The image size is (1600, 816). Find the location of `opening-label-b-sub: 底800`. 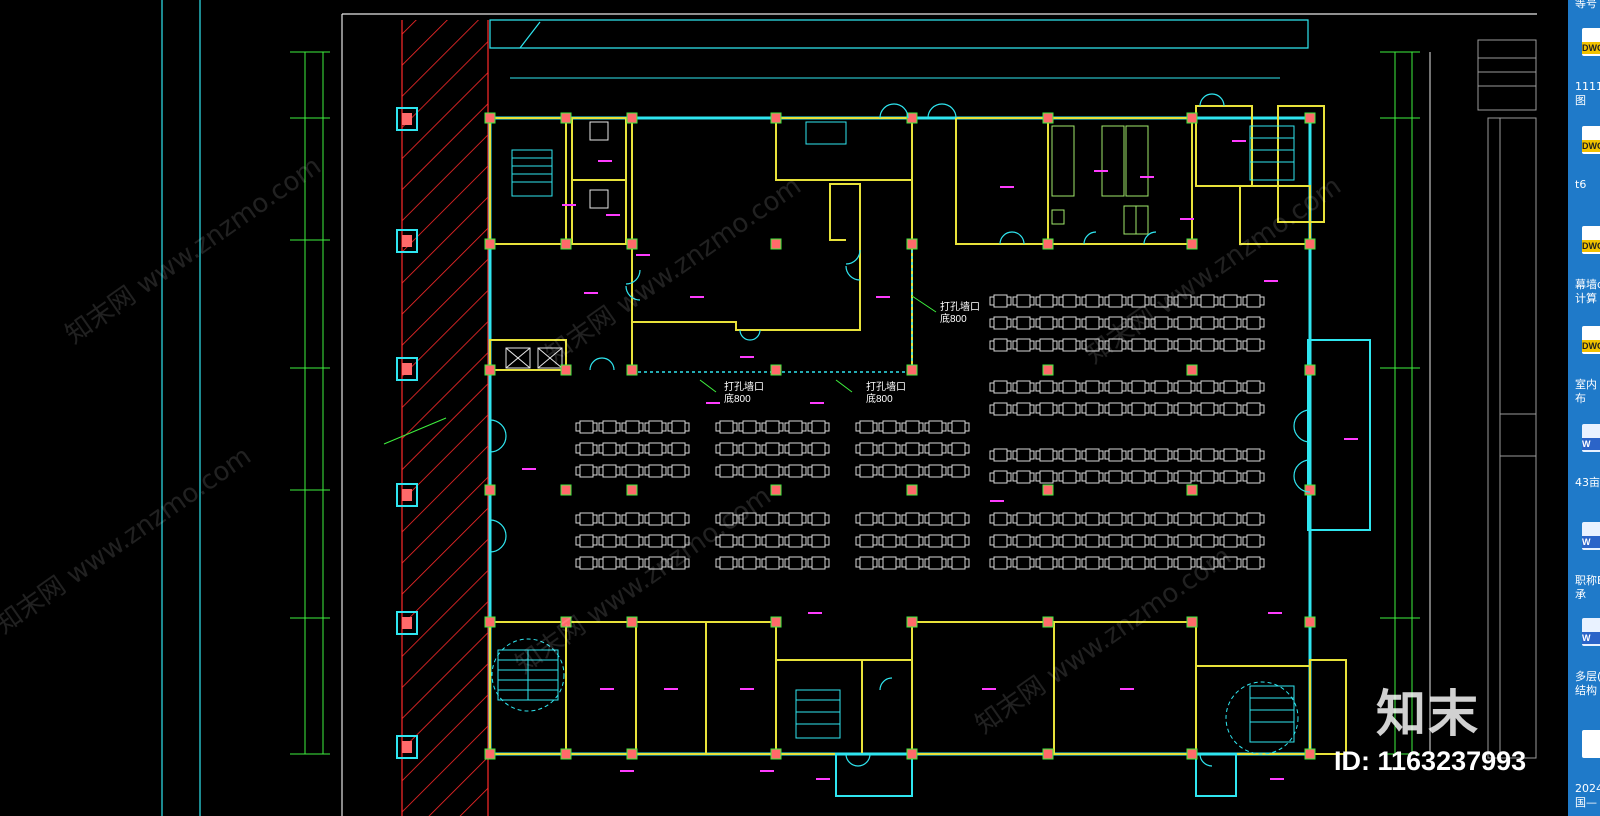

opening-label-b-sub: 底800 is located at coordinates (737, 398).